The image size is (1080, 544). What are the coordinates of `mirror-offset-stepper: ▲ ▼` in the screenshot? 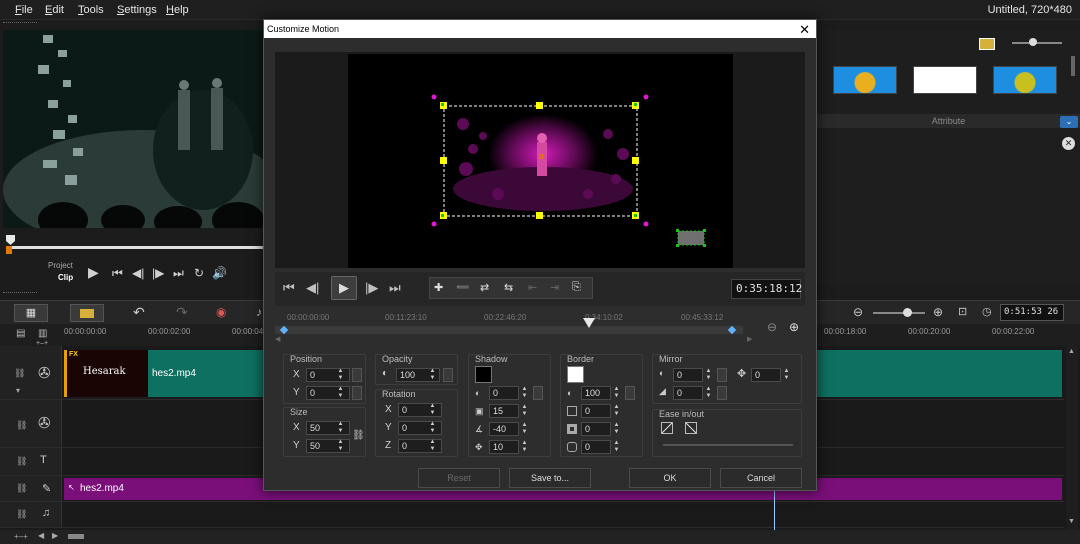 It's located at (786, 375).